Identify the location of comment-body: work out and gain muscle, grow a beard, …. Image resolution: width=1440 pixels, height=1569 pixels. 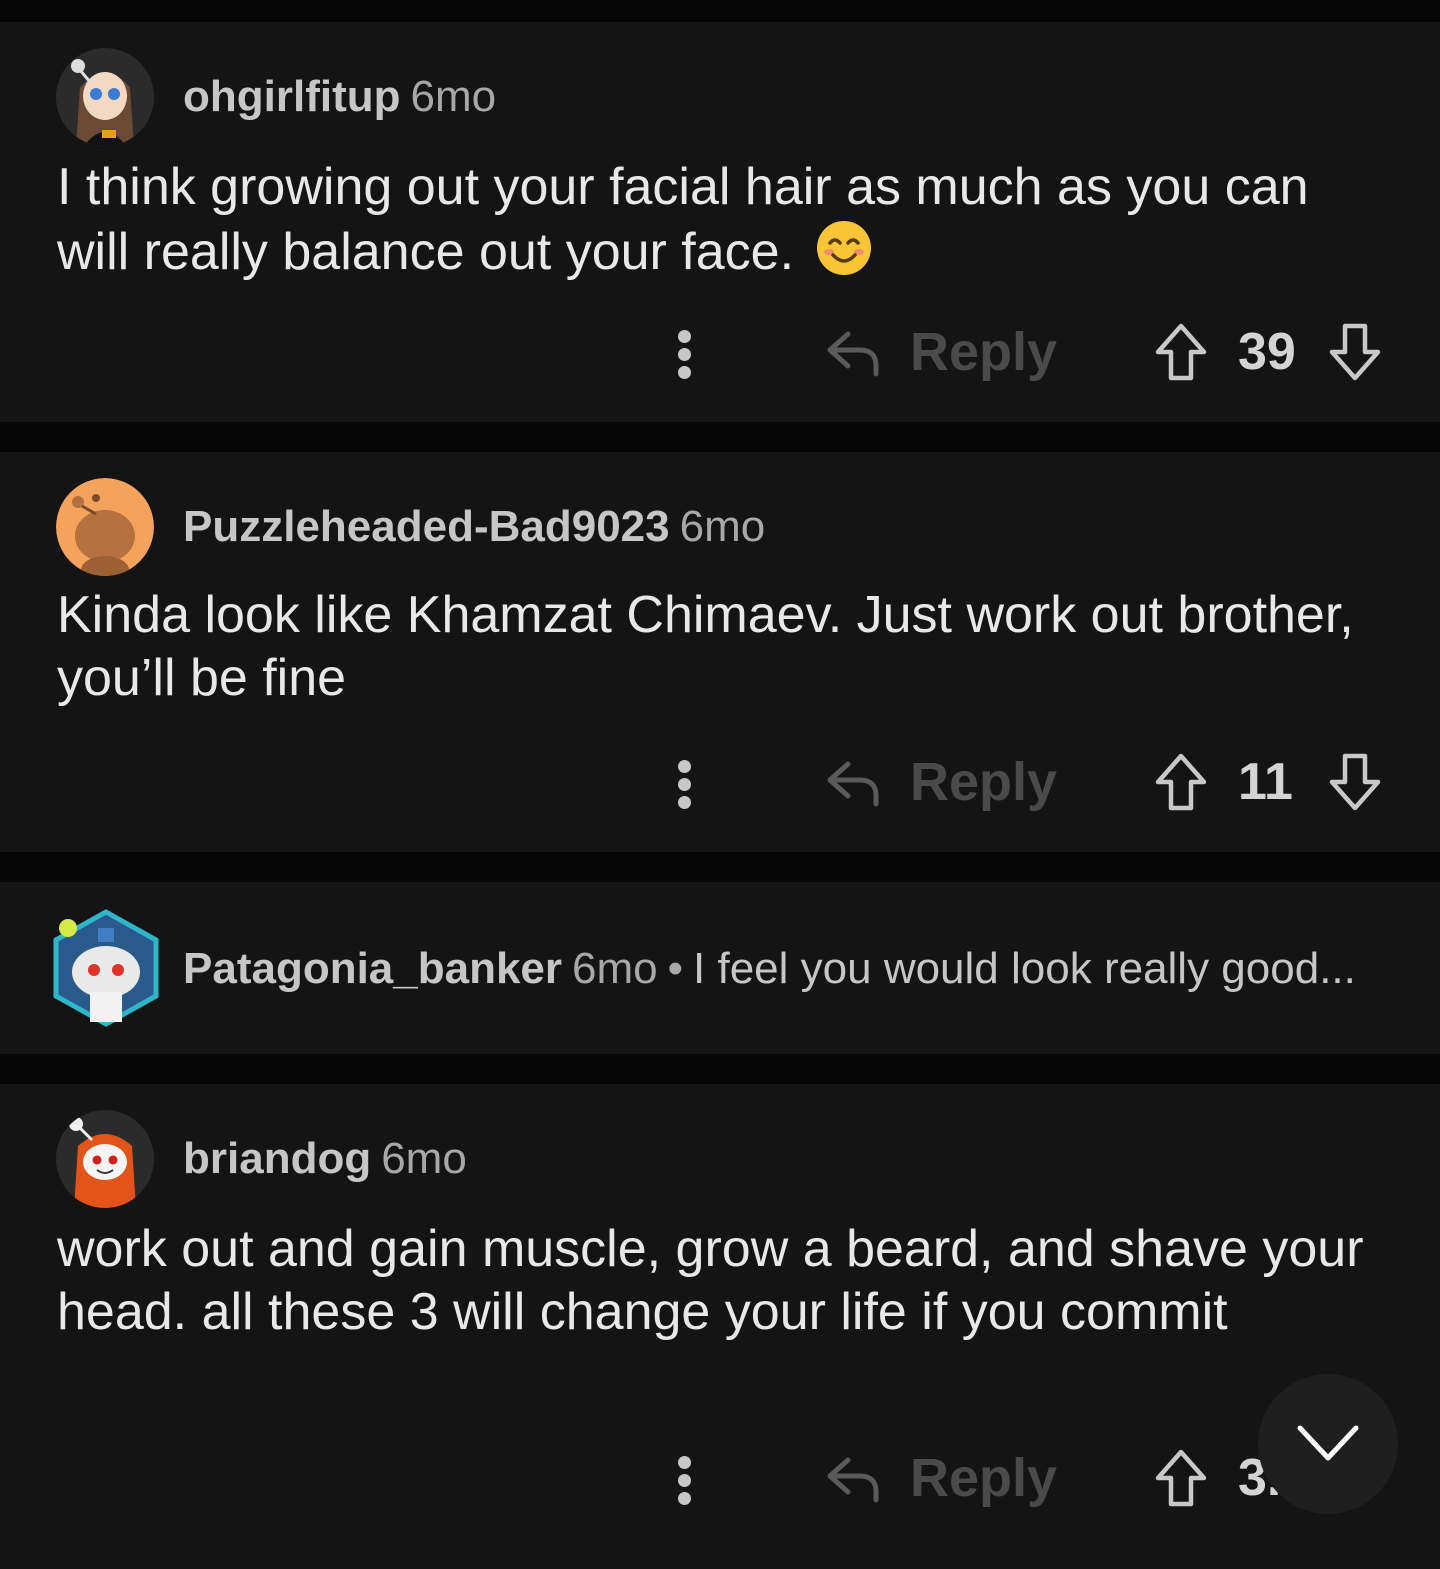
(722, 1281).